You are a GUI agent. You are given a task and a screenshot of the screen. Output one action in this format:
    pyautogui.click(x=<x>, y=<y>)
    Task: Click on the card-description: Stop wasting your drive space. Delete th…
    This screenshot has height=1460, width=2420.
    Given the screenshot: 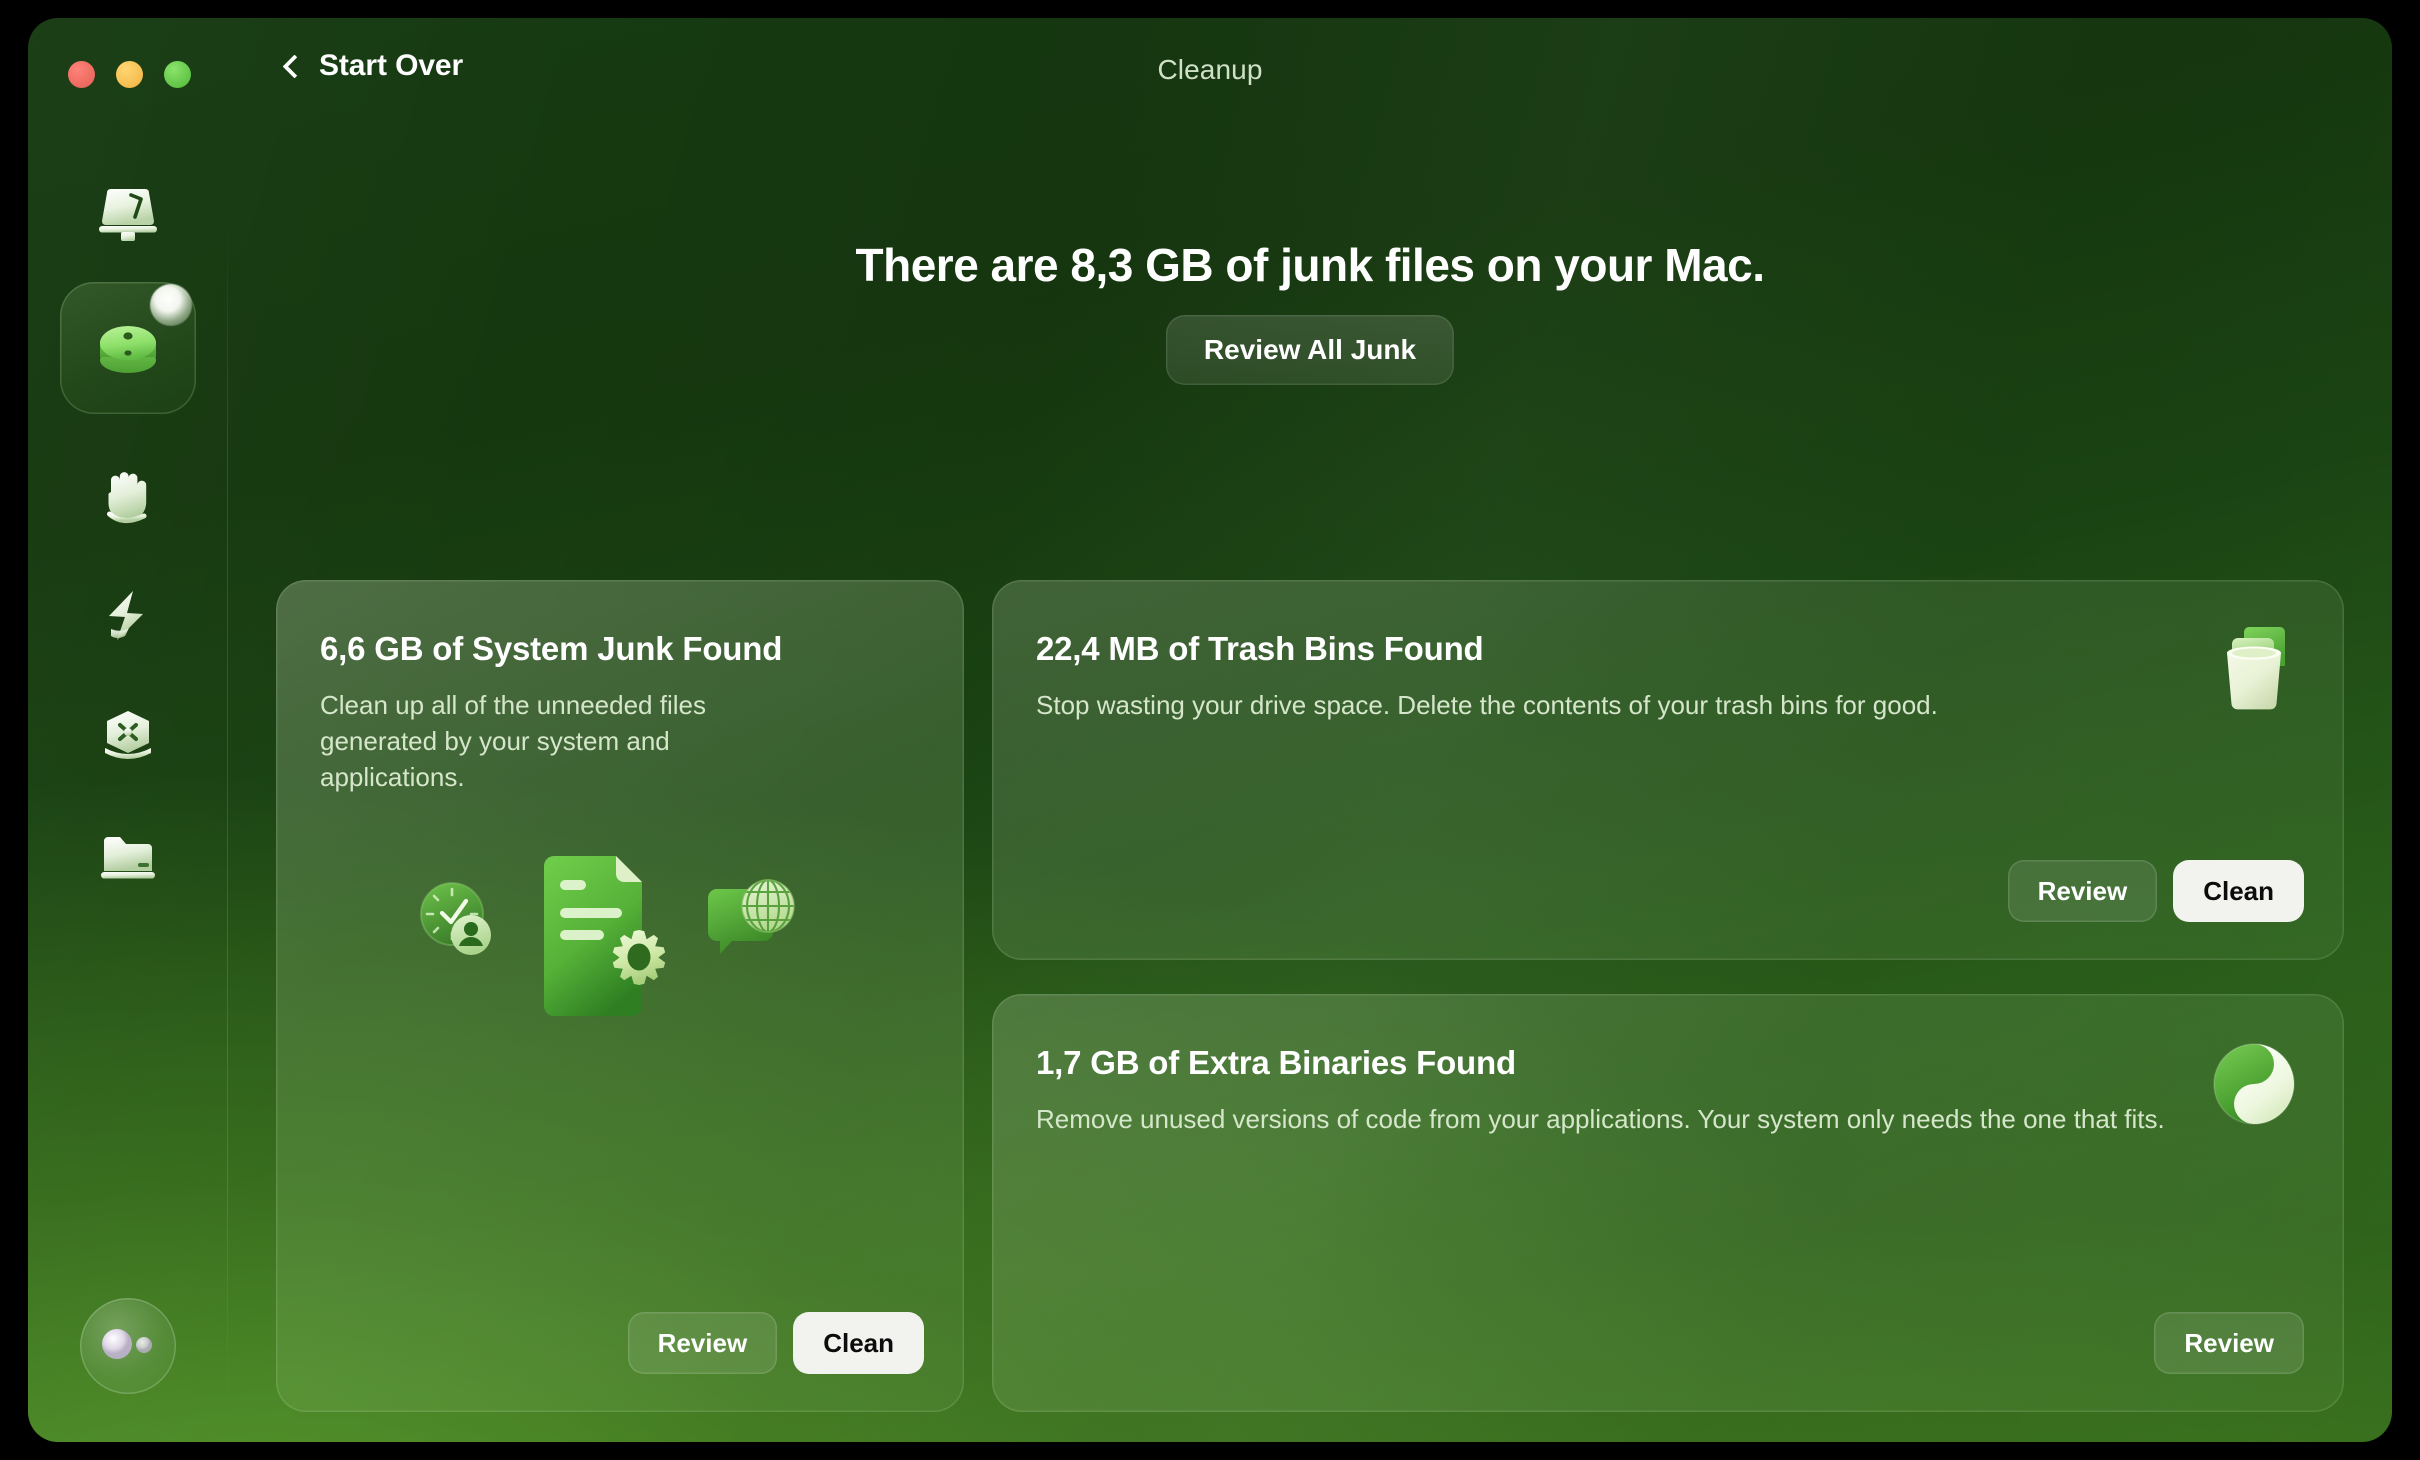 What is the action you would take?
    pyautogui.click(x=1487, y=705)
    